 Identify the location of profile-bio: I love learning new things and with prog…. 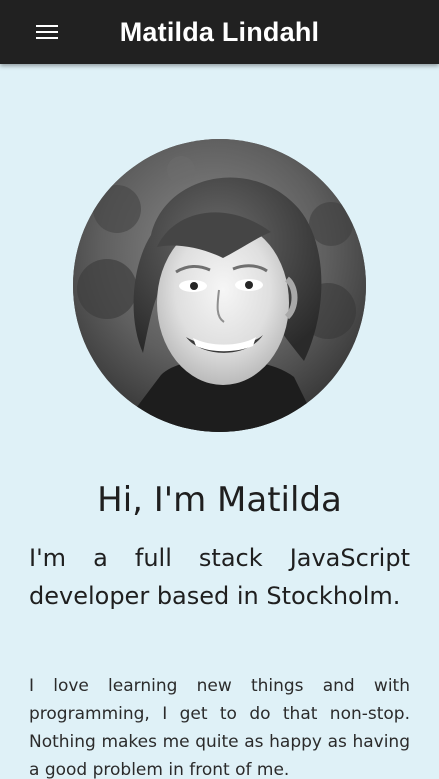
(219, 727).